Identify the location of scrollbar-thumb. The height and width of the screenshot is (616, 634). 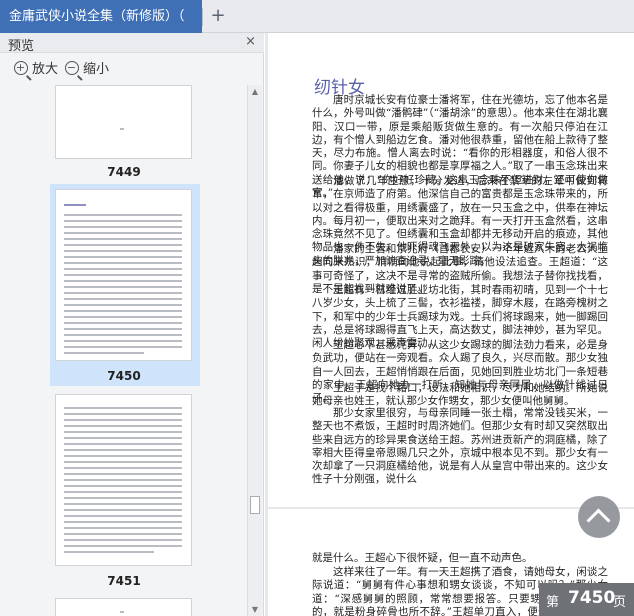
(255, 505).